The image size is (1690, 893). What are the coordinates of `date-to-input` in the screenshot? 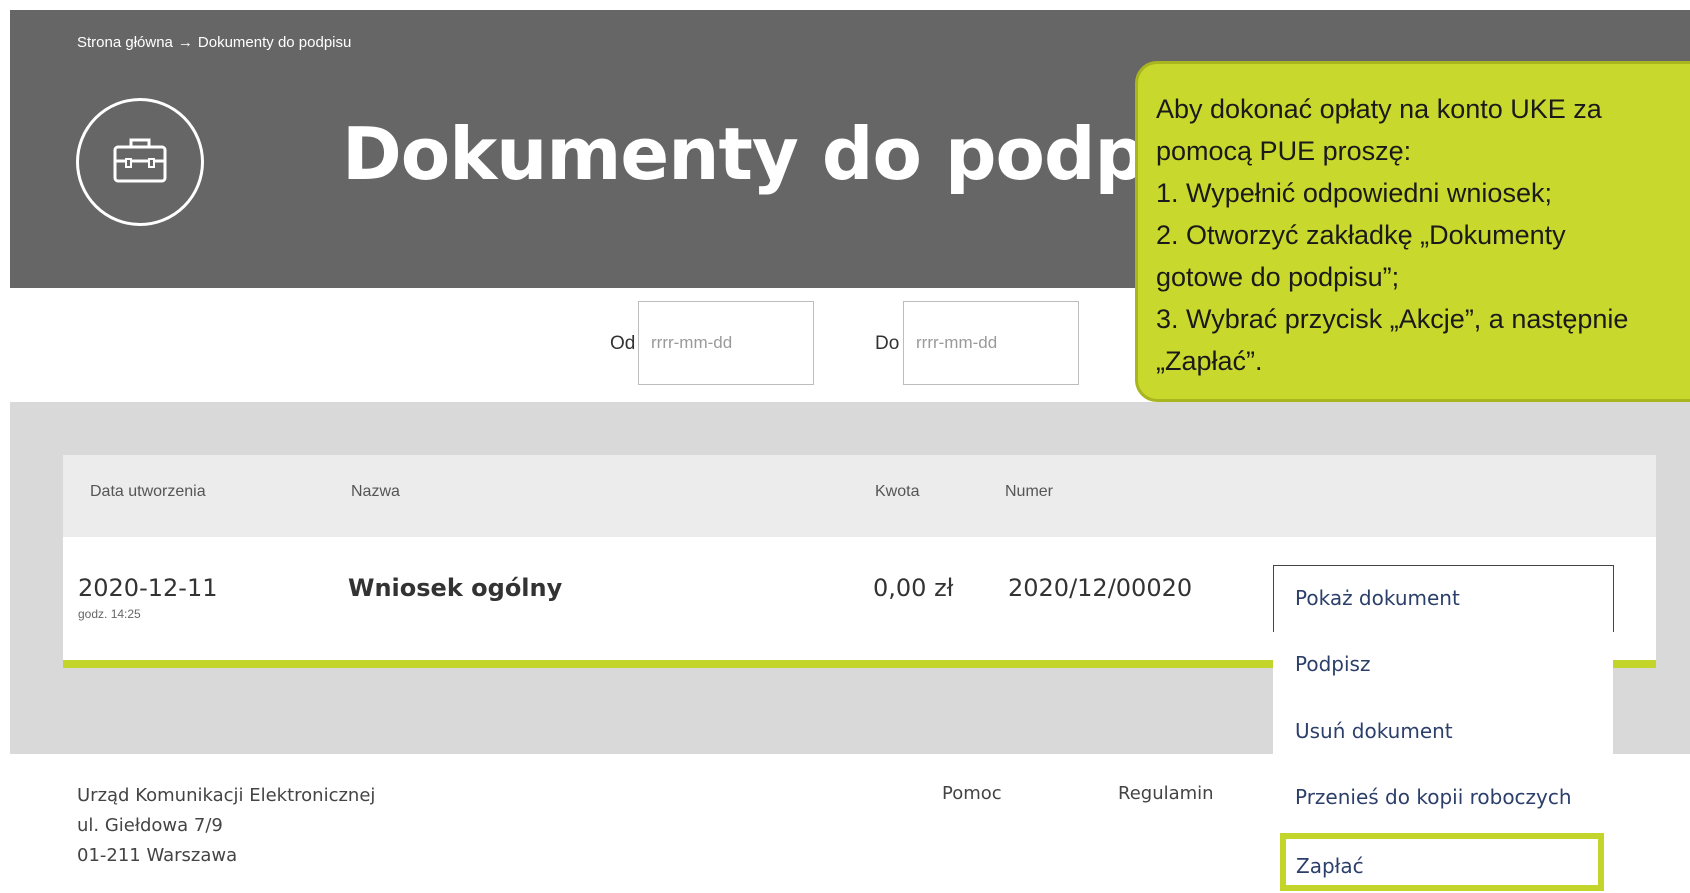 It's located at (991, 343).